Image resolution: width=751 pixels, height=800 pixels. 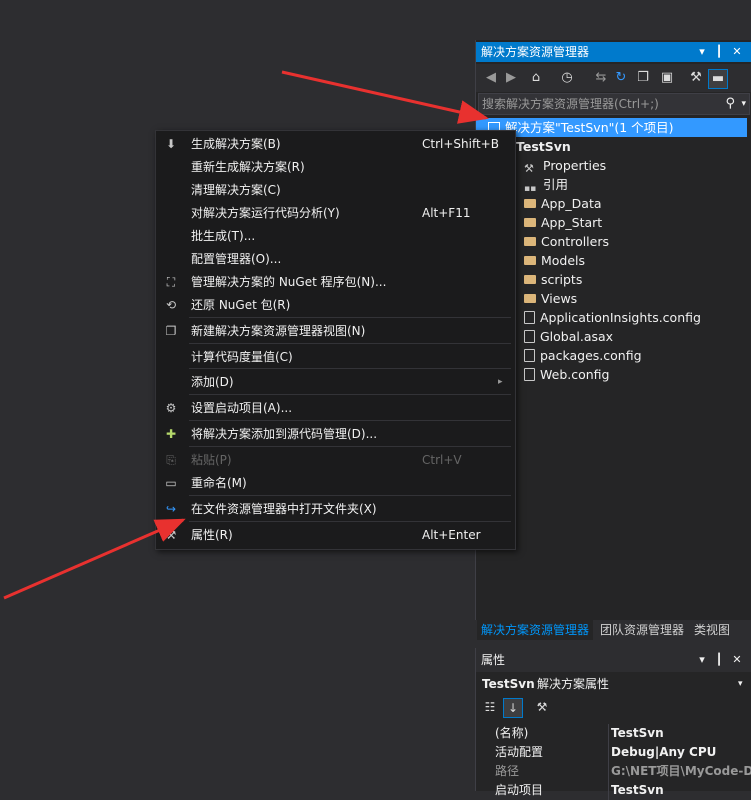 What do you see at coordinates (536, 78) in the screenshot?
I see `home-icon: ⌂` at bounding box center [536, 78].